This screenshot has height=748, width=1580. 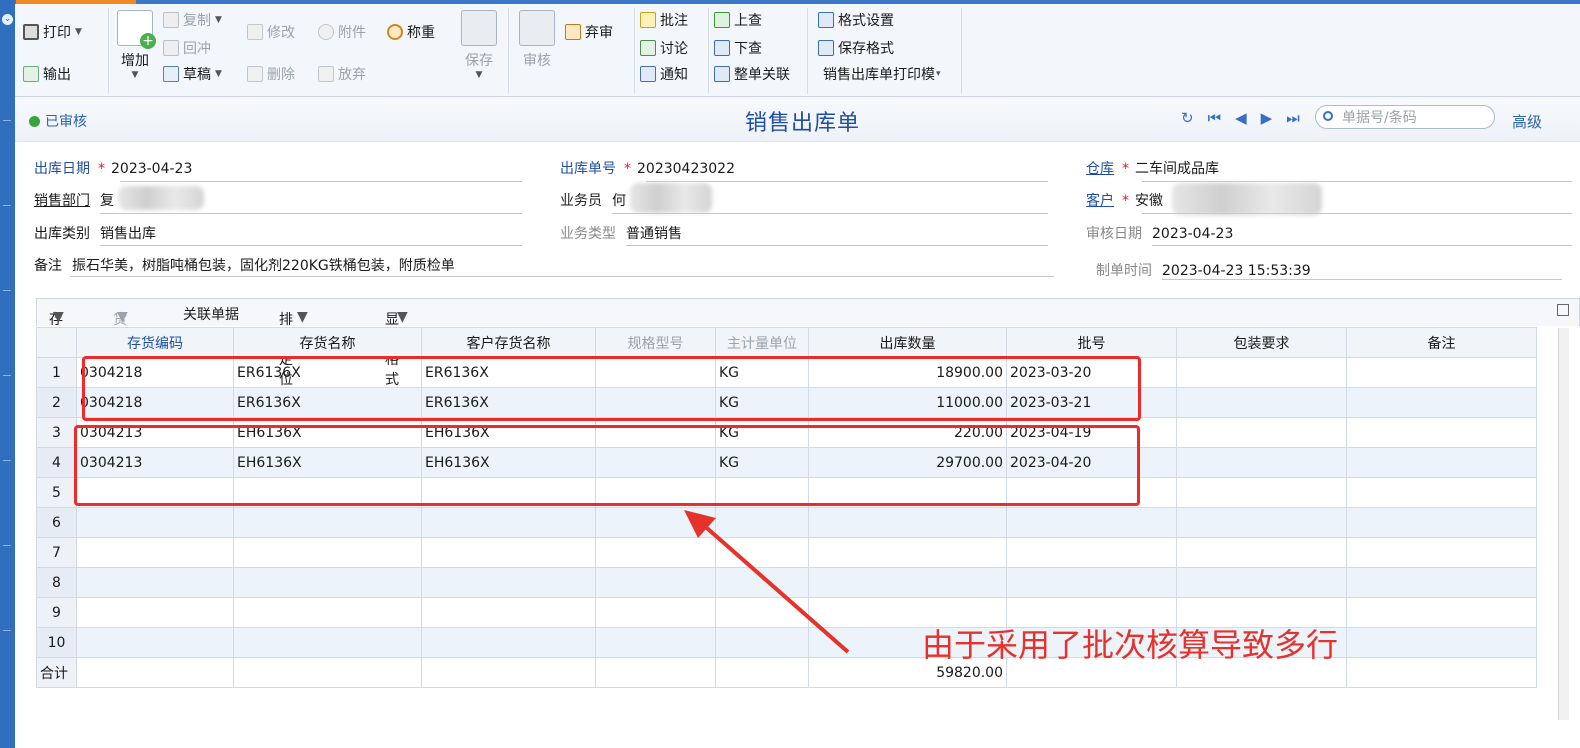 What do you see at coordinates (1130, 645) in the screenshot?
I see `annotation-text: 由于采用了批次核算导致多行` at bounding box center [1130, 645].